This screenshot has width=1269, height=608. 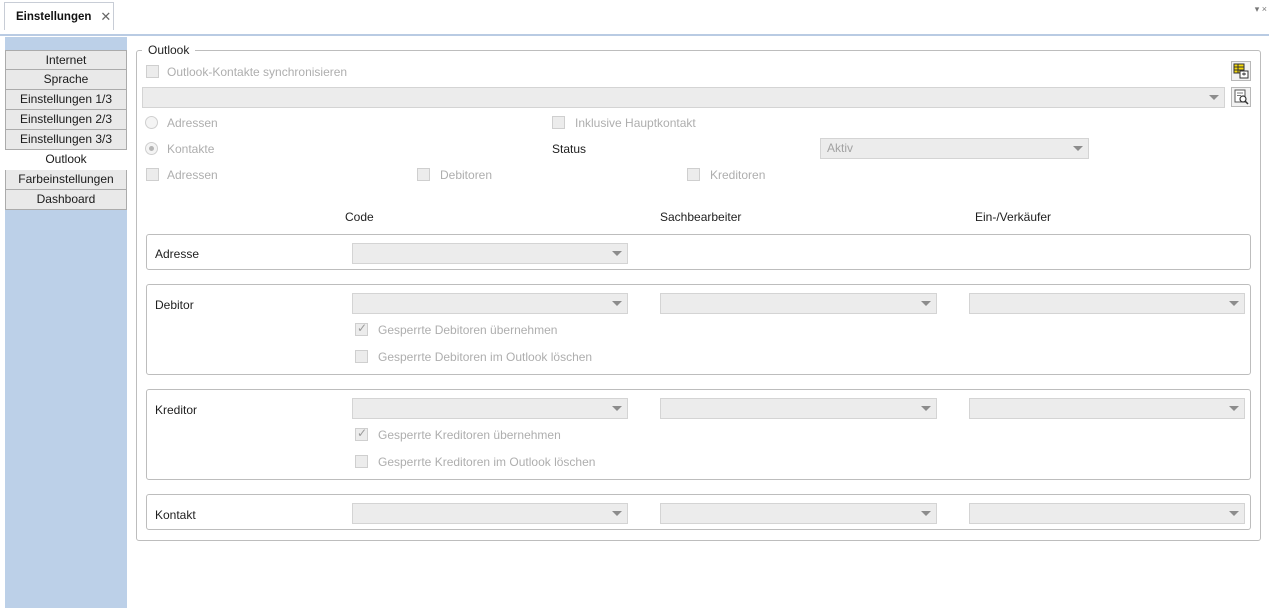 I want to click on outlook-profile-select, so click(x=683, y=97).